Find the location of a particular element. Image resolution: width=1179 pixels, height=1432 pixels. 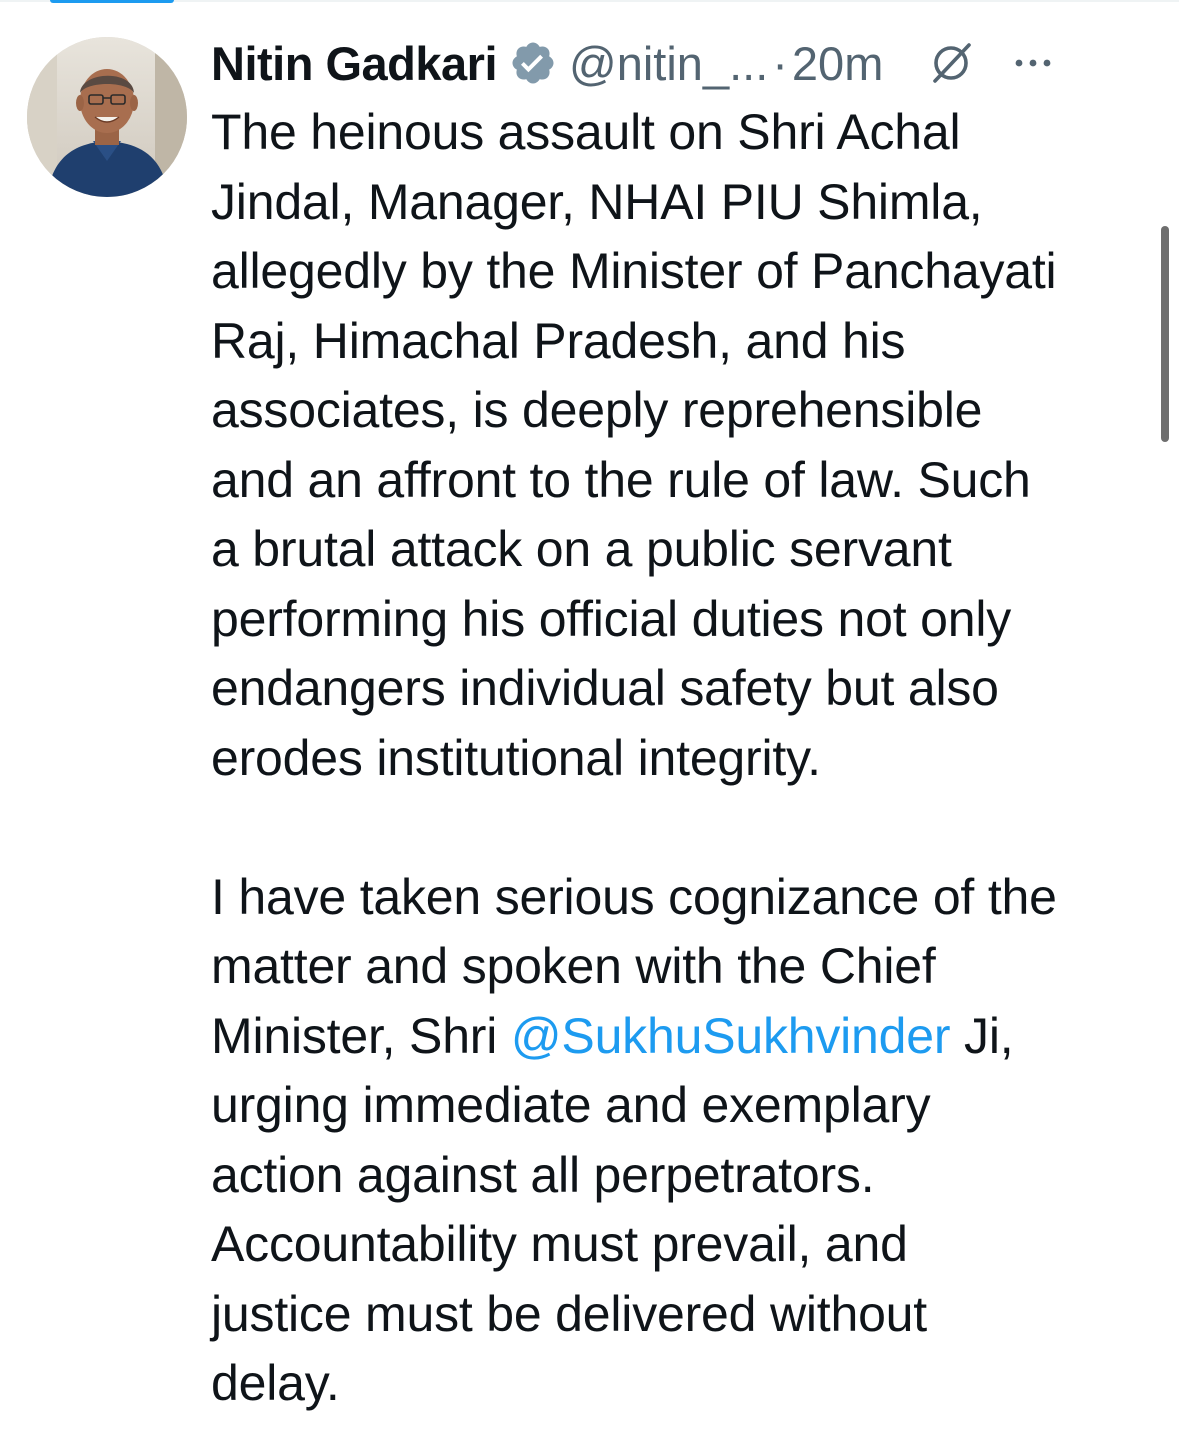

text-line: endangers individual safety but also is located at coordinates (605, 688).